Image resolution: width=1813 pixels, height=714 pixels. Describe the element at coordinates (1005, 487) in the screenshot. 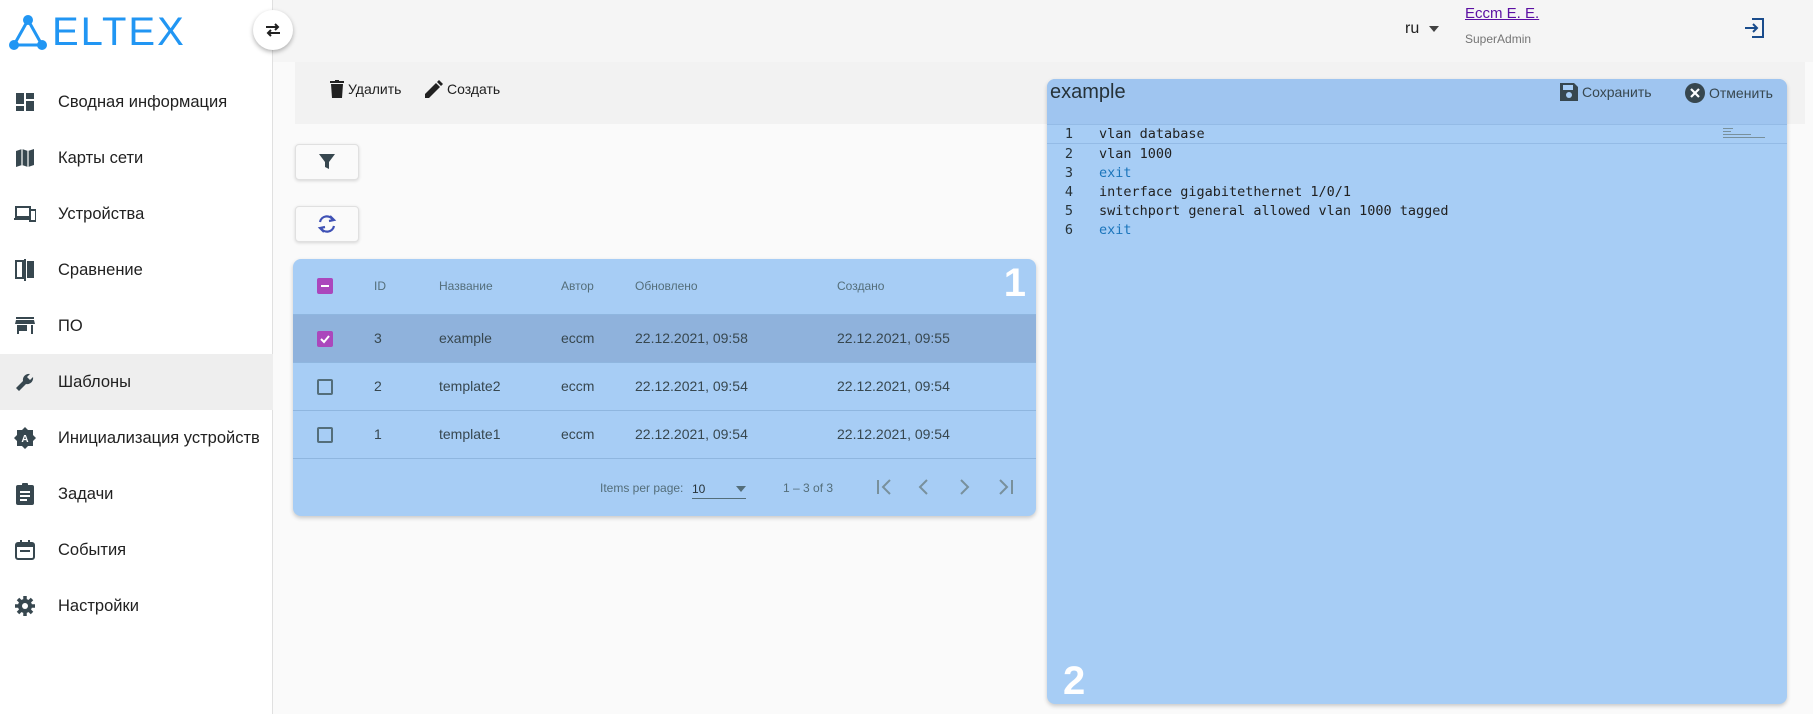

I see `last-page-button` at that location.